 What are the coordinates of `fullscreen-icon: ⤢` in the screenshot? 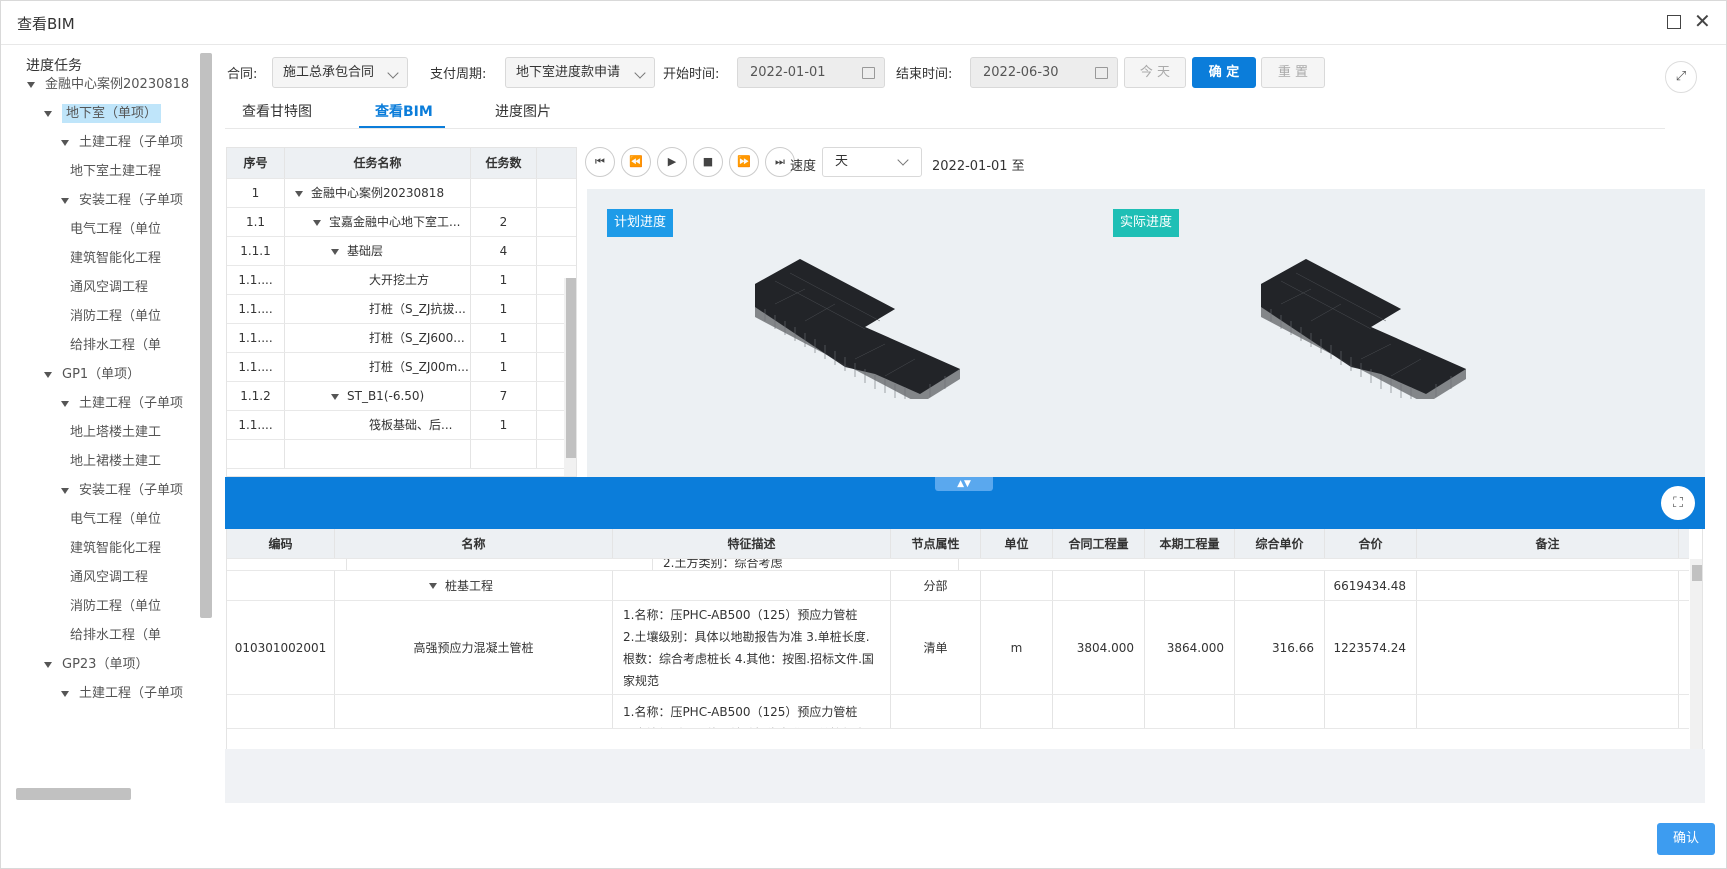 It's located at (1681, 77).